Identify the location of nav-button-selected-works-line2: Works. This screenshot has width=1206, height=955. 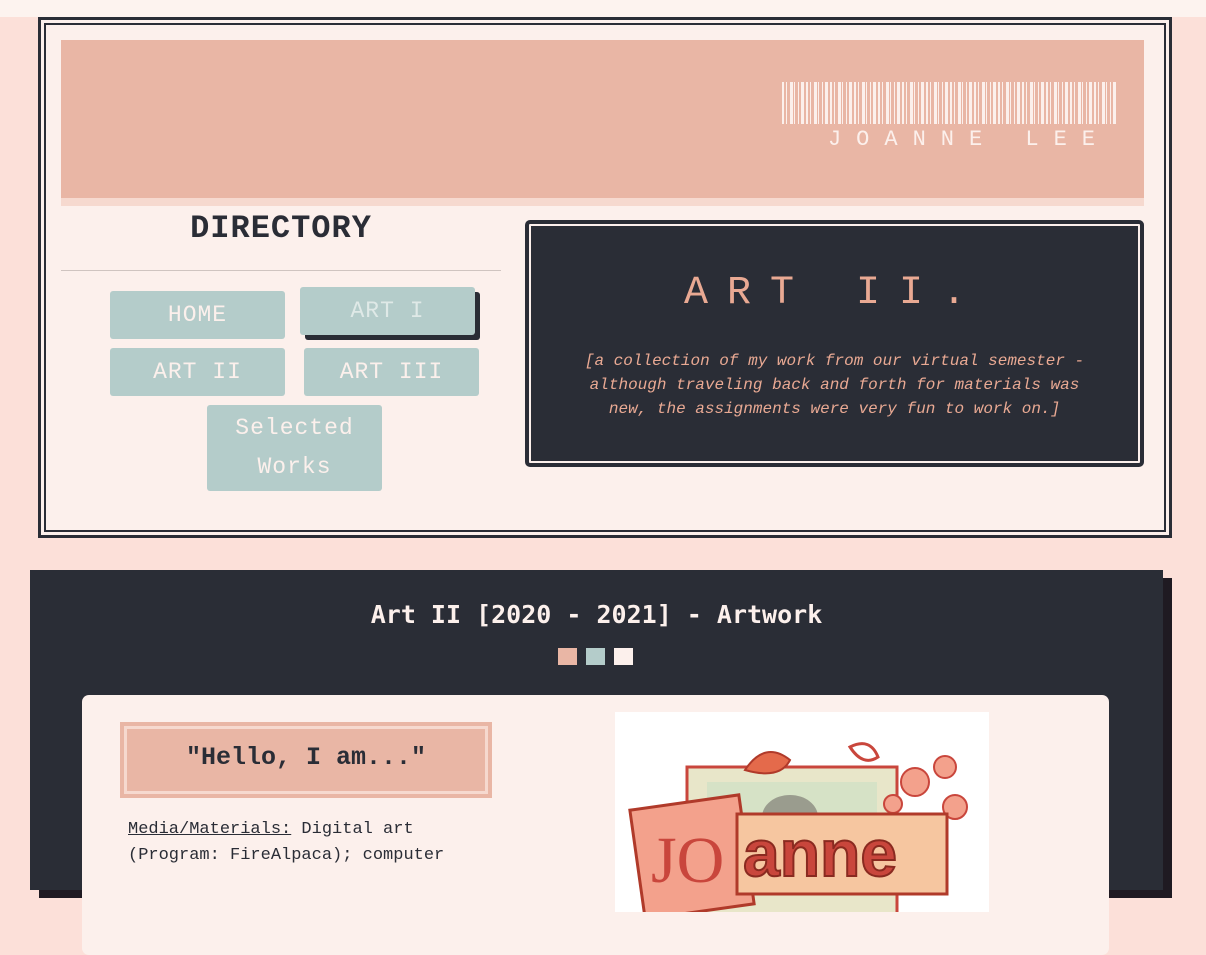
(294, 467).